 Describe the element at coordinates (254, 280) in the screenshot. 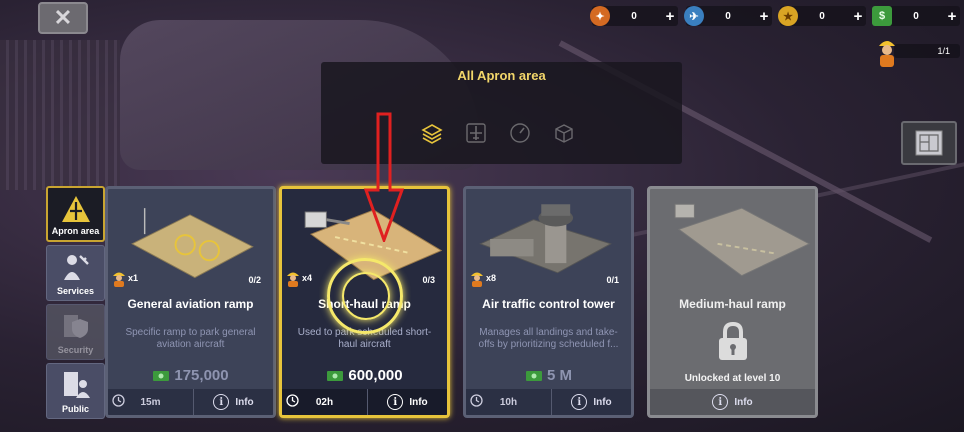

I see `owned-count: 0/2` at that location.